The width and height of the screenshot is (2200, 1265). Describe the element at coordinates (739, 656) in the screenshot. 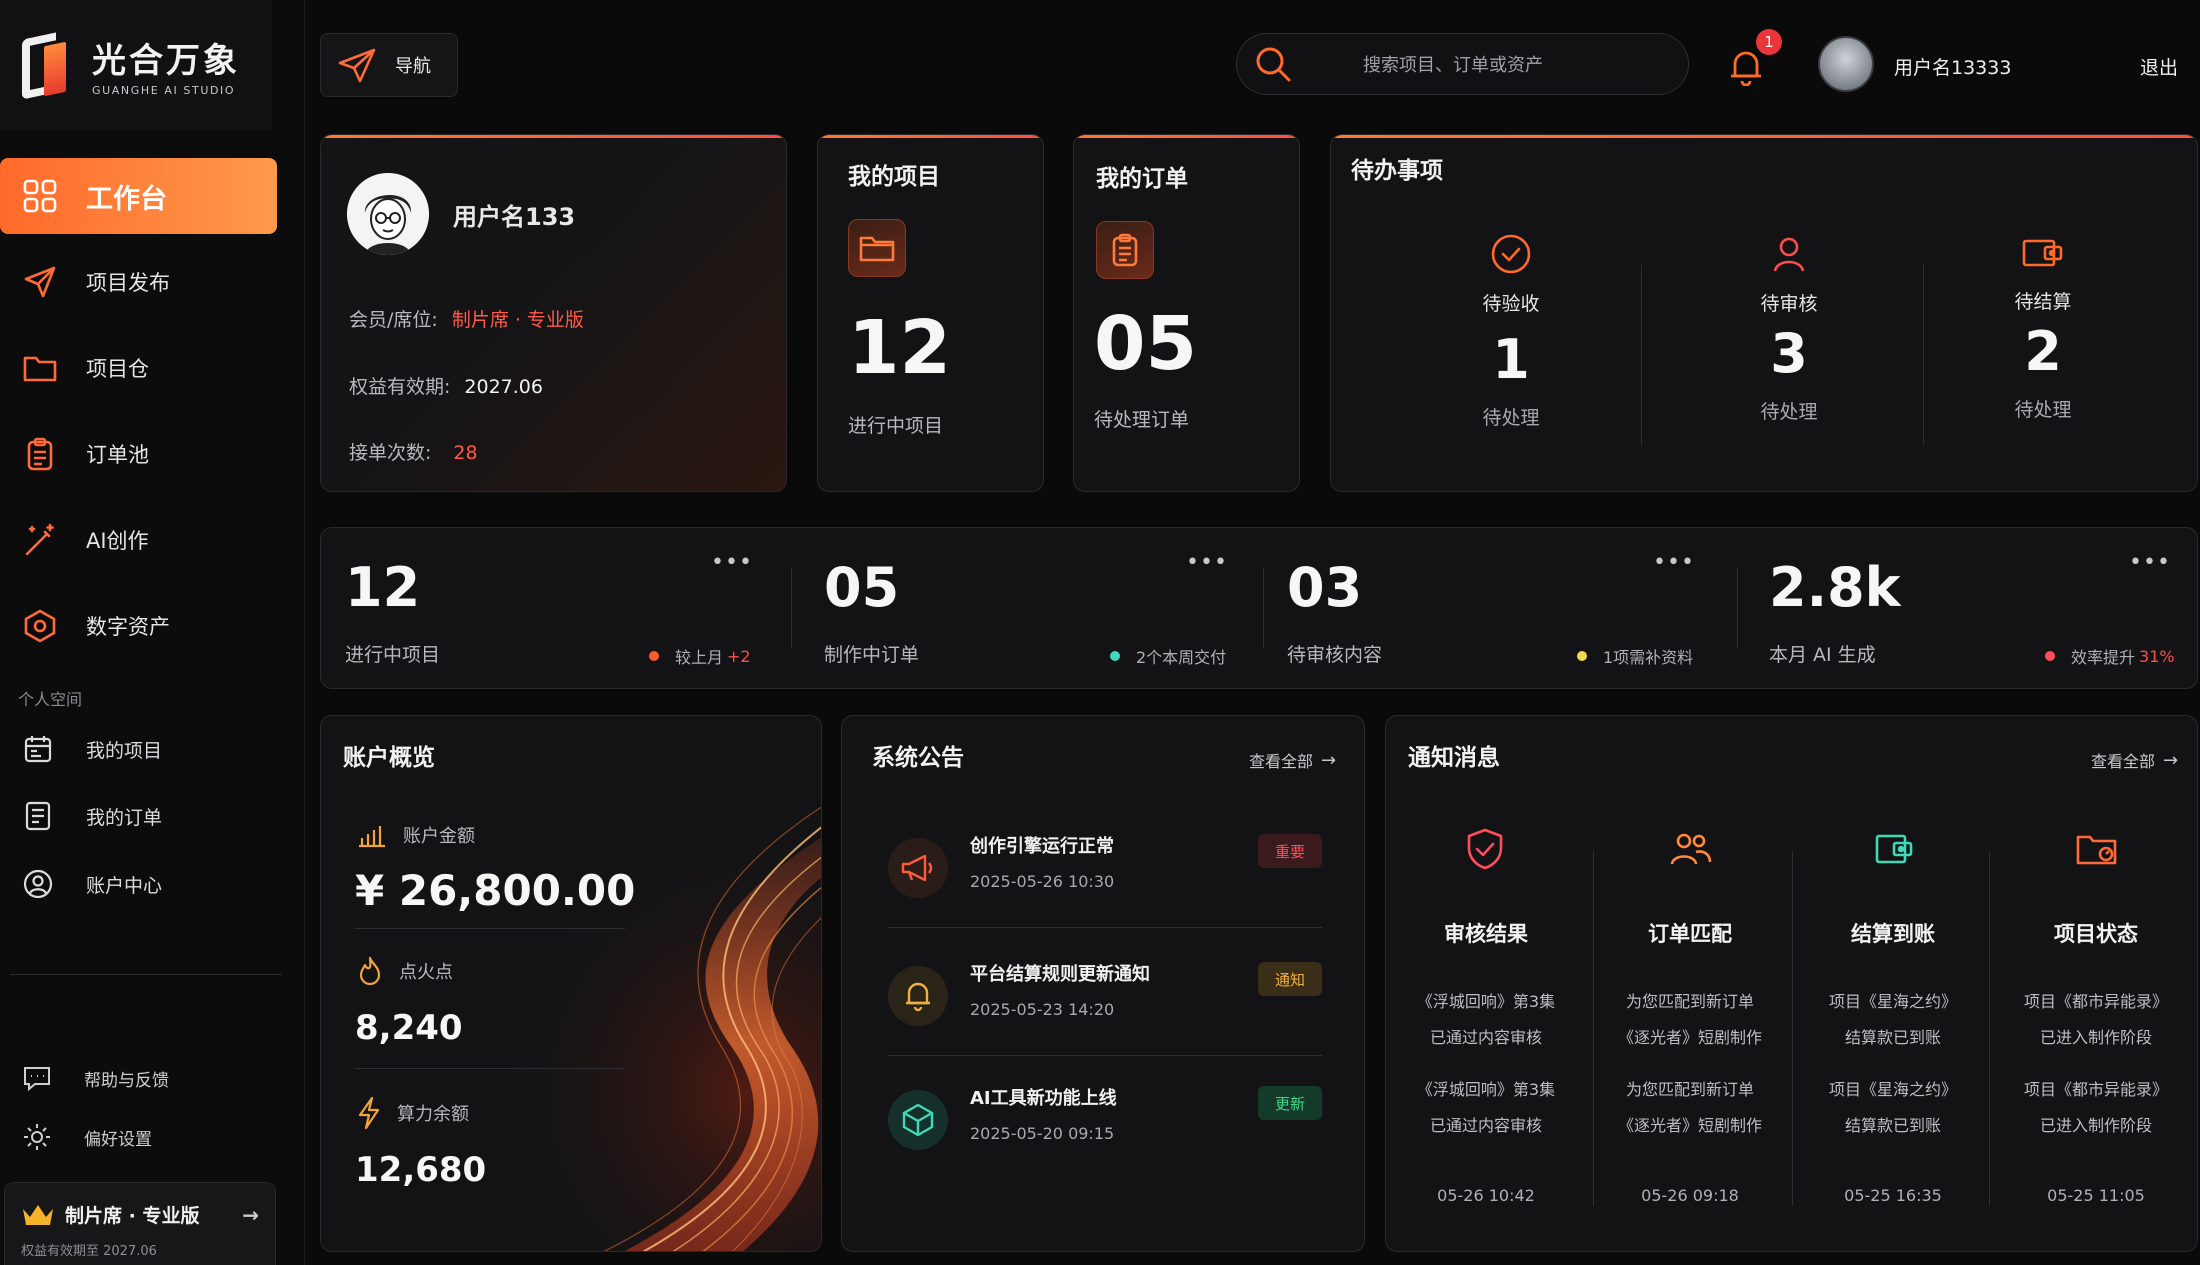

I see `metric-tag-highlight: +2` at that location.